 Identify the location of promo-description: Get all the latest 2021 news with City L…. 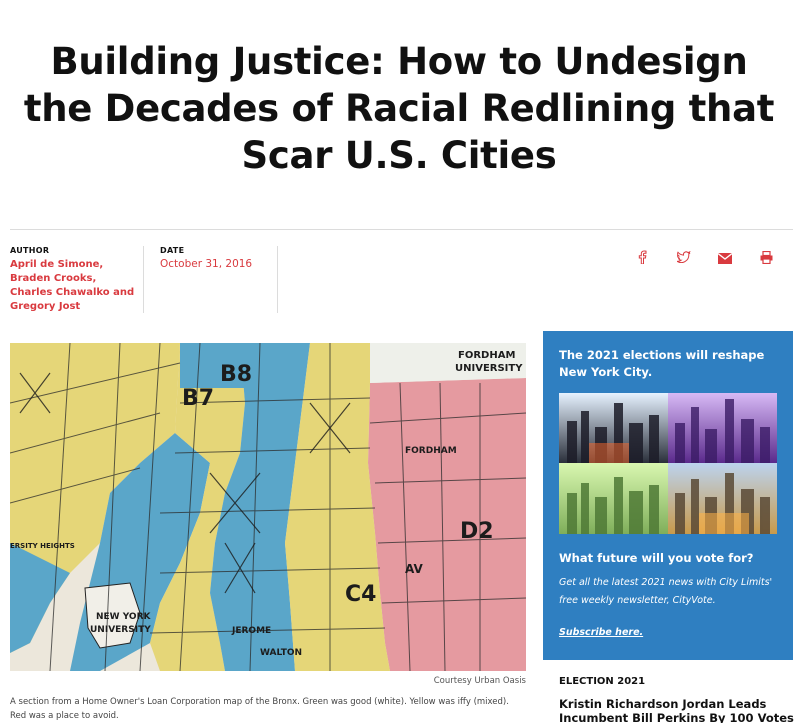
(666, 591).